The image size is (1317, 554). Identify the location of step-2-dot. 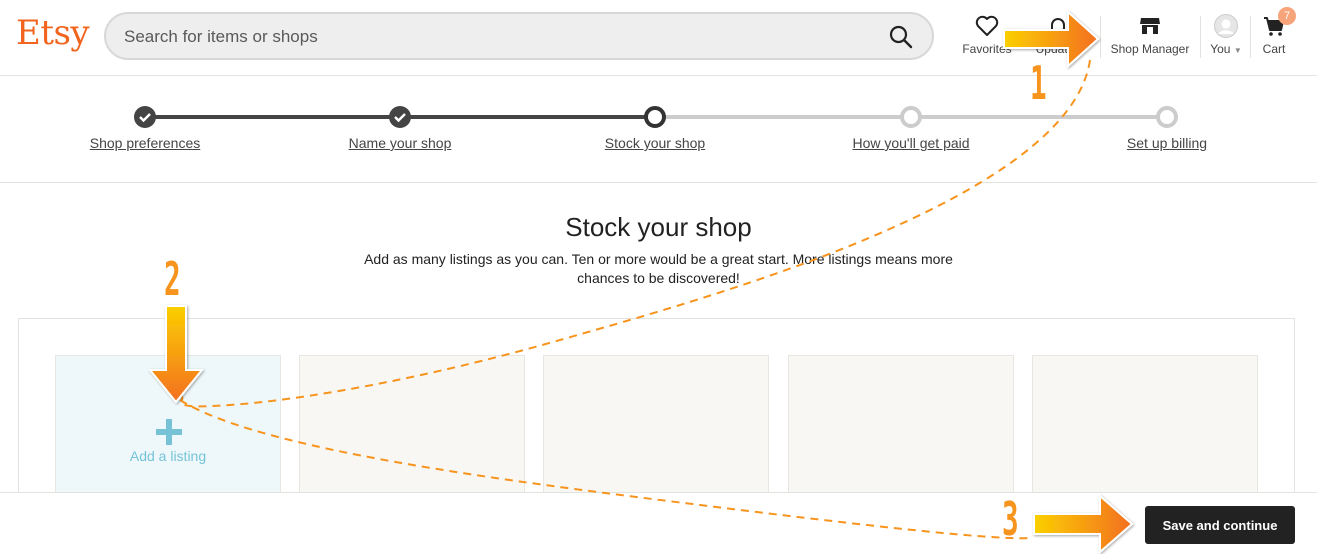
(400, 117).